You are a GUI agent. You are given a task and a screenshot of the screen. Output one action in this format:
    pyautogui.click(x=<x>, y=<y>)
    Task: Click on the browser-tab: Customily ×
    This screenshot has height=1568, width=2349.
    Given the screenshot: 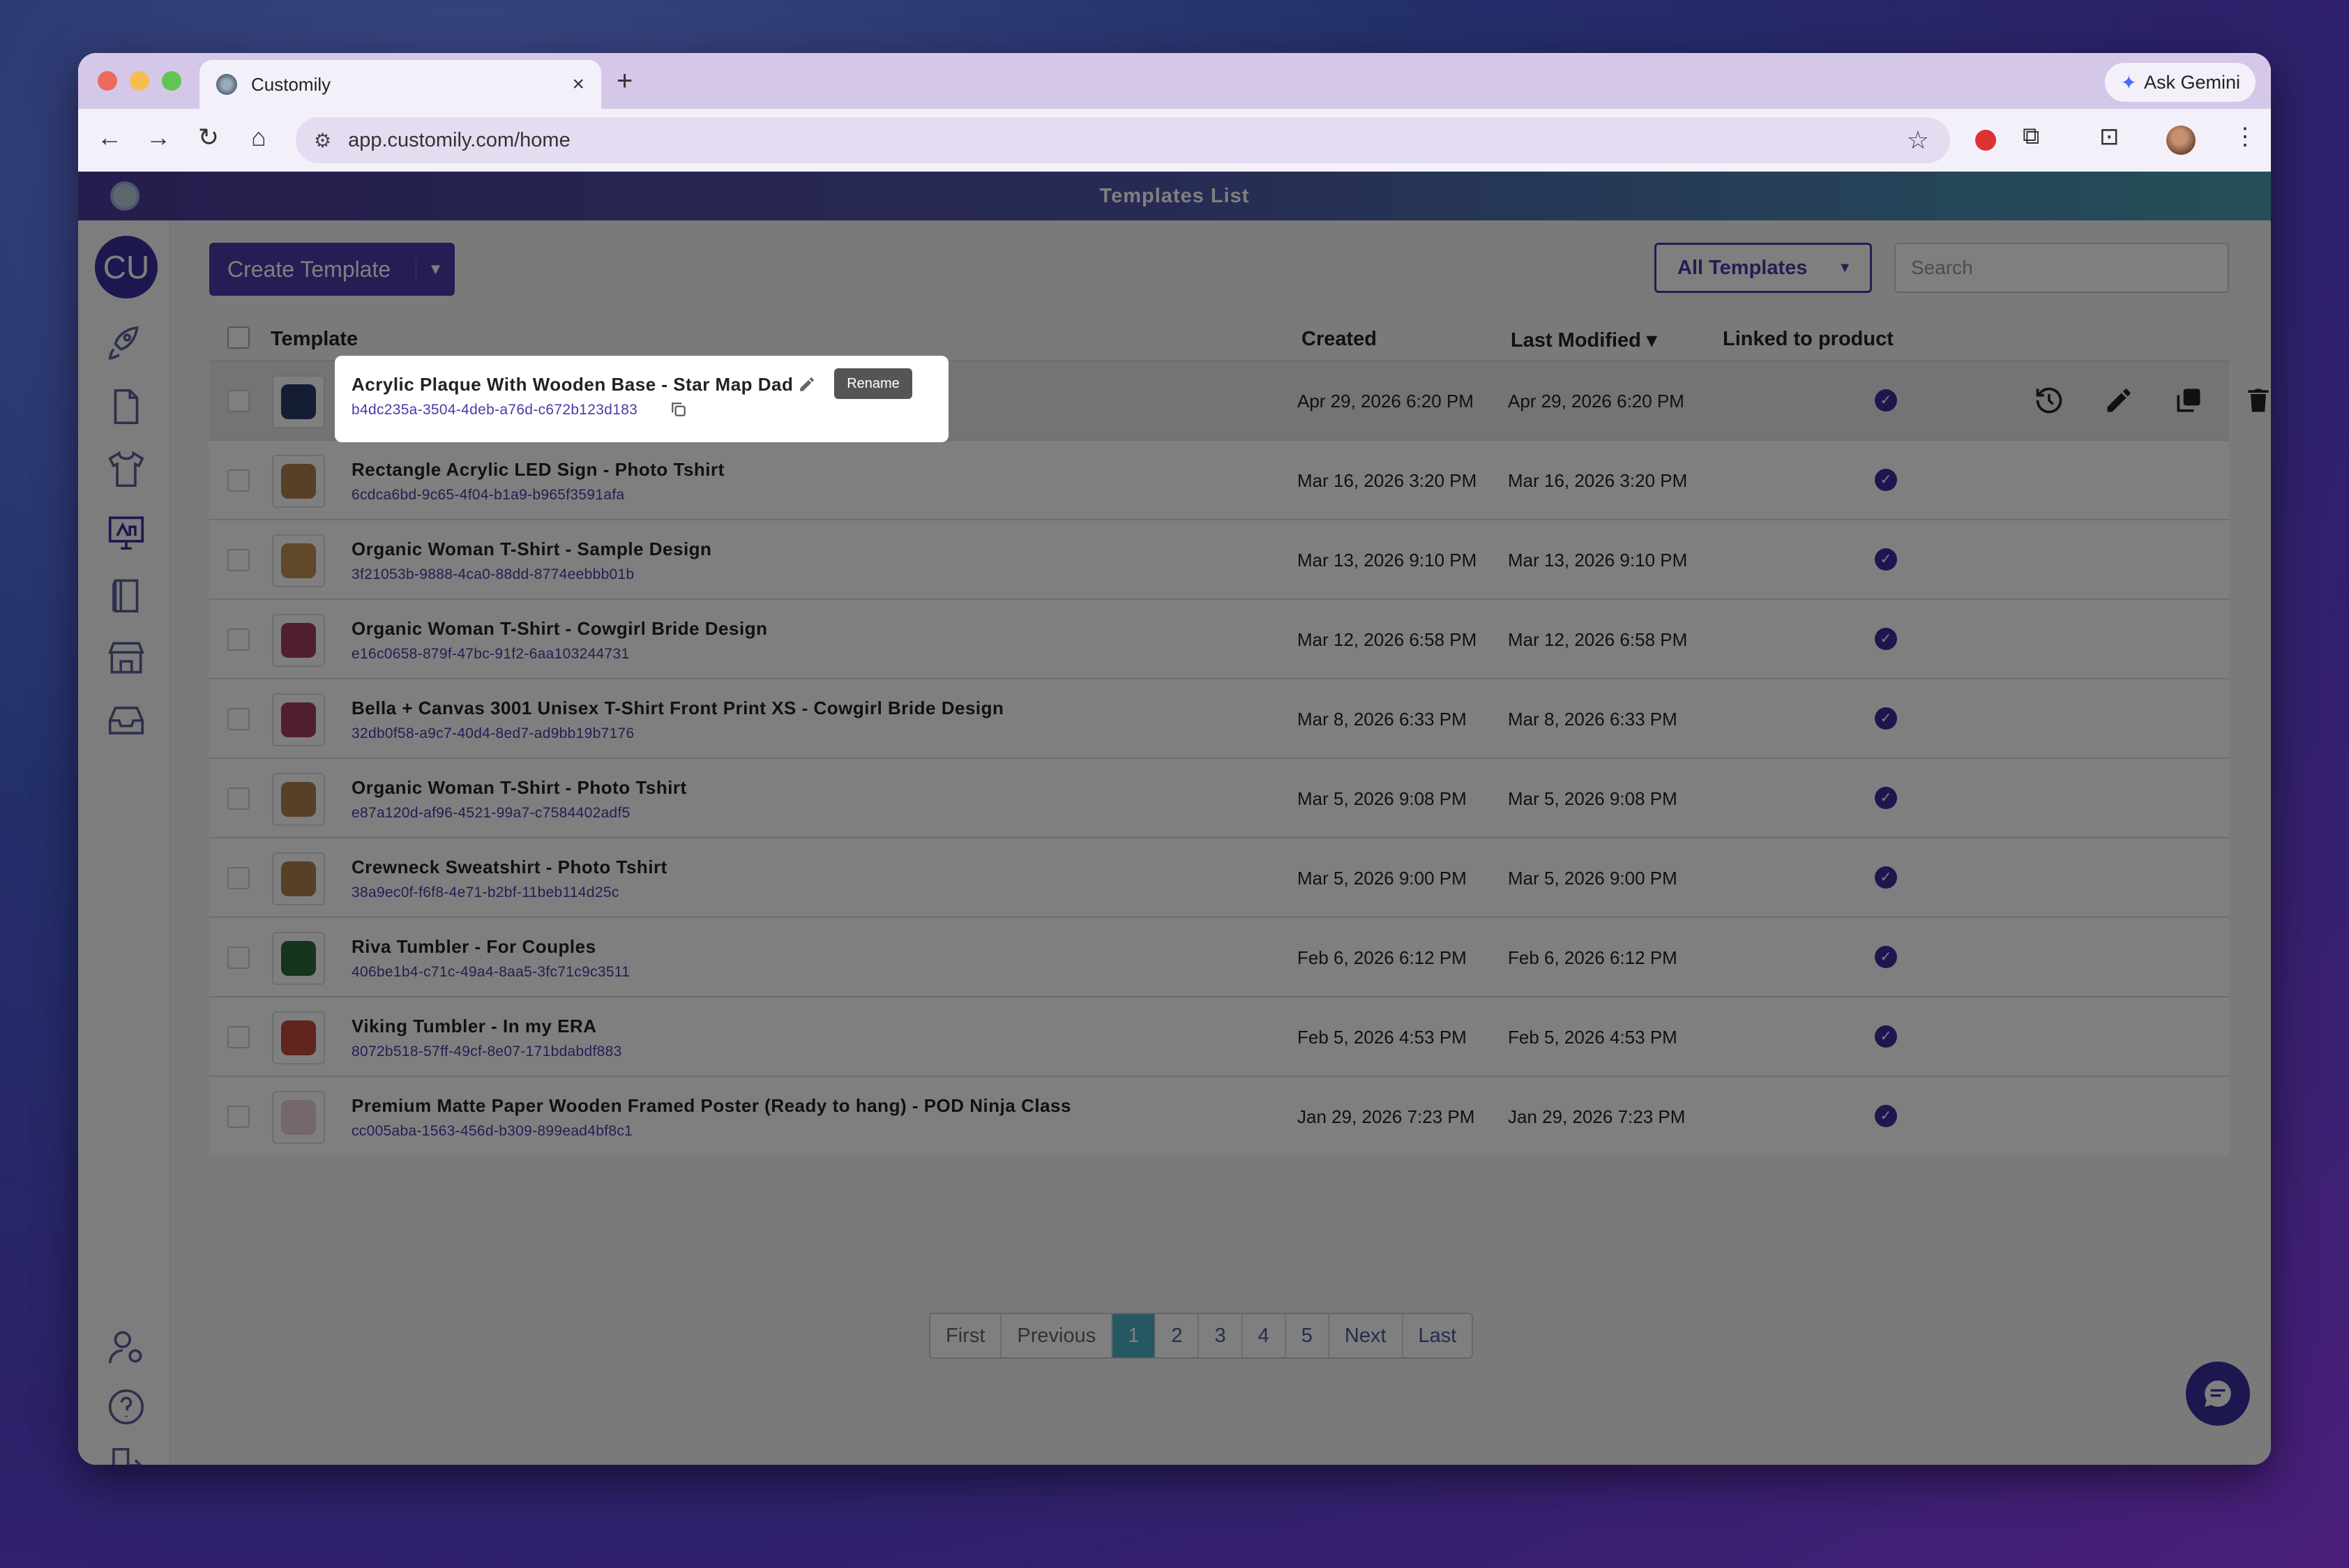 What is the action you would take?
    pyautogui.click(x=400, y=84)
    